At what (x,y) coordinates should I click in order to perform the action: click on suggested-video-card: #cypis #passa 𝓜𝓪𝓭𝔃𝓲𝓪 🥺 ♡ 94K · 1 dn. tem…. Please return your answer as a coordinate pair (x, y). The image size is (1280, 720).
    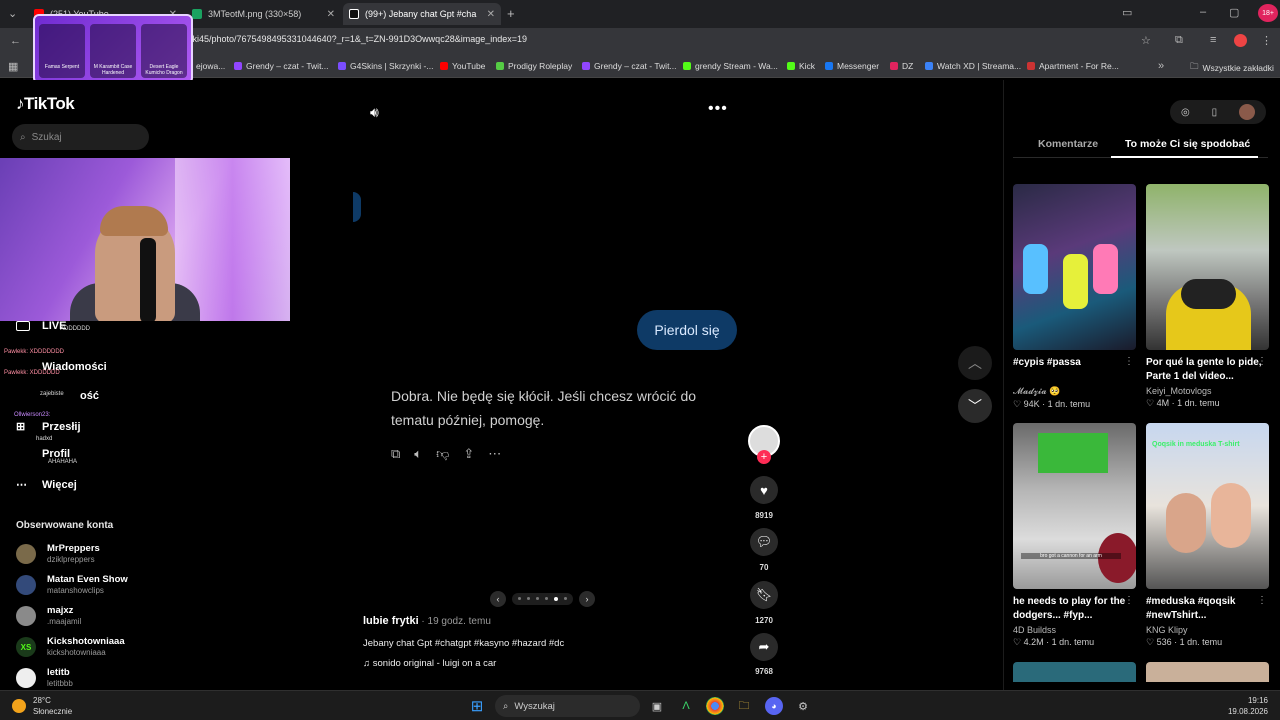
    Looking at the image, I should click on (1074, 297).